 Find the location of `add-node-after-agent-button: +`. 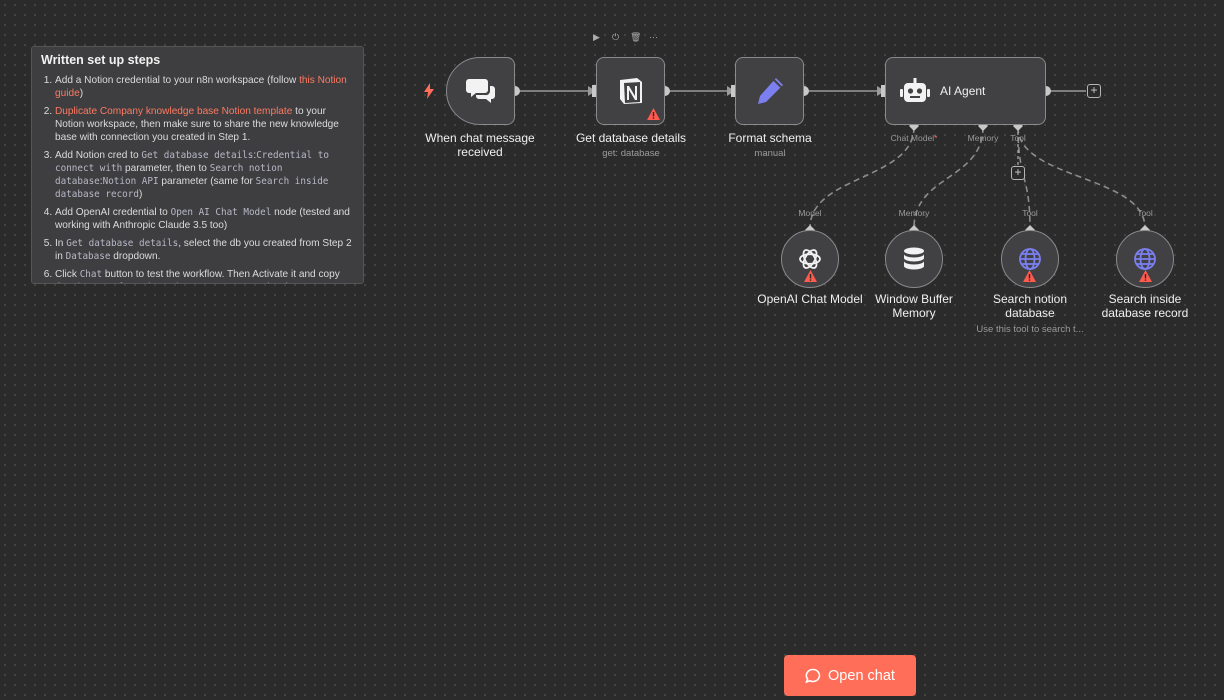

add-node-after-agent-button: + is located at coordinates (1094, 91).